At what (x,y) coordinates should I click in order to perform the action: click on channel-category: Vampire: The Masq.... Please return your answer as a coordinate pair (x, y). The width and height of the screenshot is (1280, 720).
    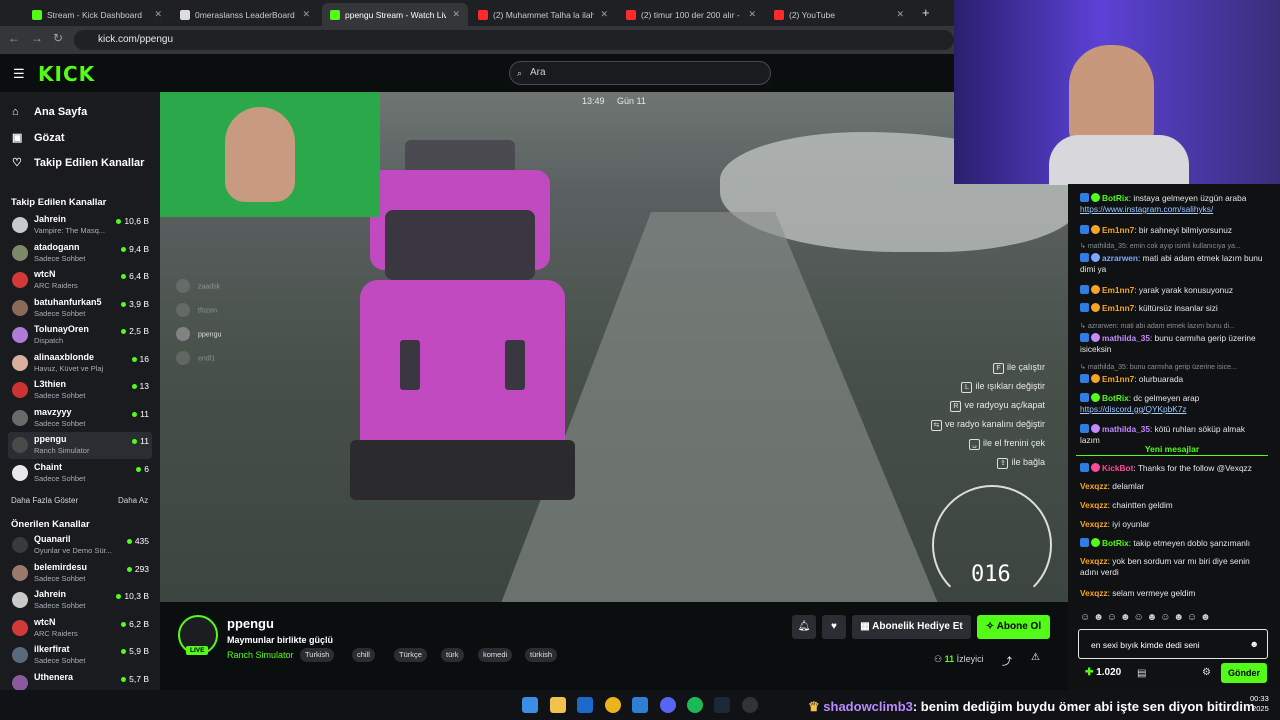
    Looking at the image, I should click on (70, 230).